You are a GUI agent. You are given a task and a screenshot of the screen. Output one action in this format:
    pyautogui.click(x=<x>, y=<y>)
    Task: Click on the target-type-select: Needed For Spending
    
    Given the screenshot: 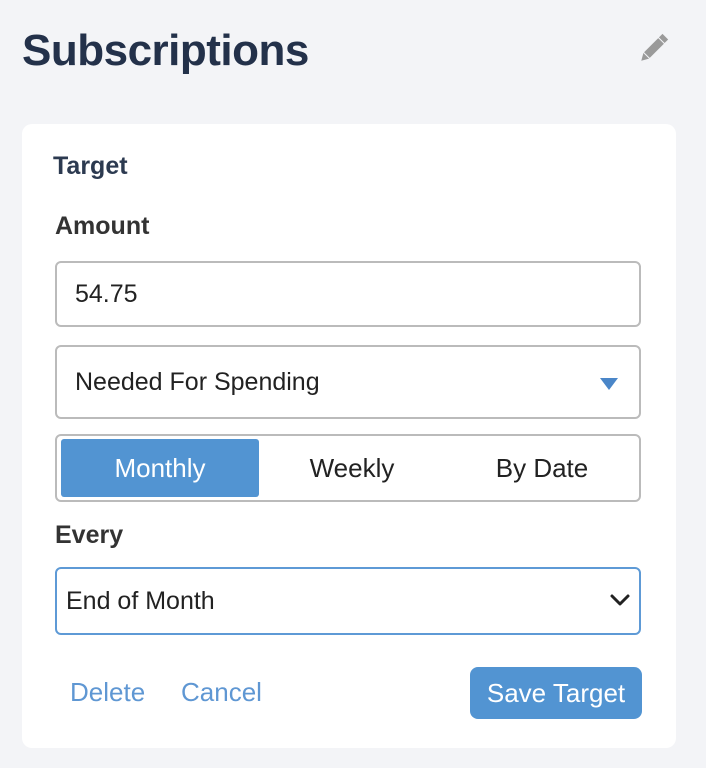 What is the action you would take?
    pyautogui.click(x=348, y=382)
    